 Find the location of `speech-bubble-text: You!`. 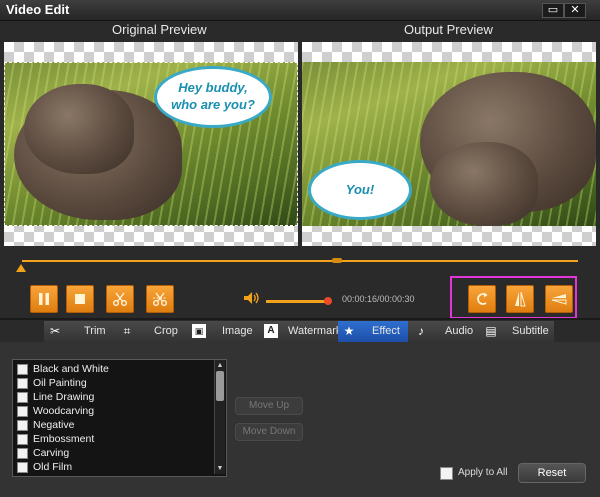

speech-bubble-text: You! is located at coordinates (360, 189).